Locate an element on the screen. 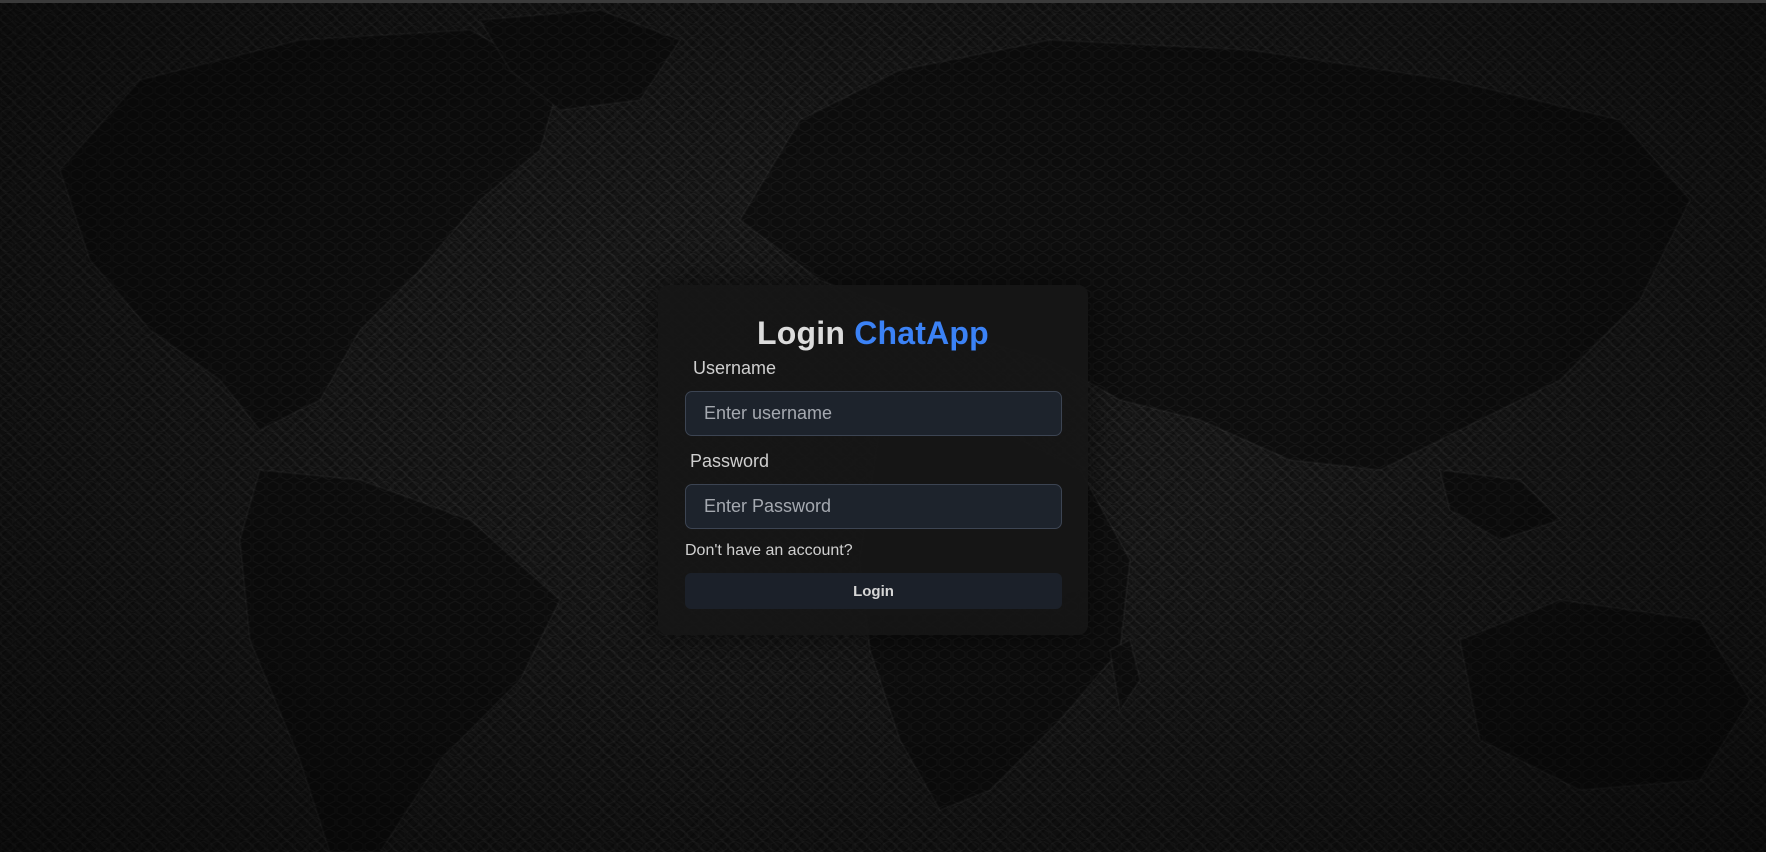 The width and height of the screenshot is (1766, 852). username-input is located at coordinates (873, 413).